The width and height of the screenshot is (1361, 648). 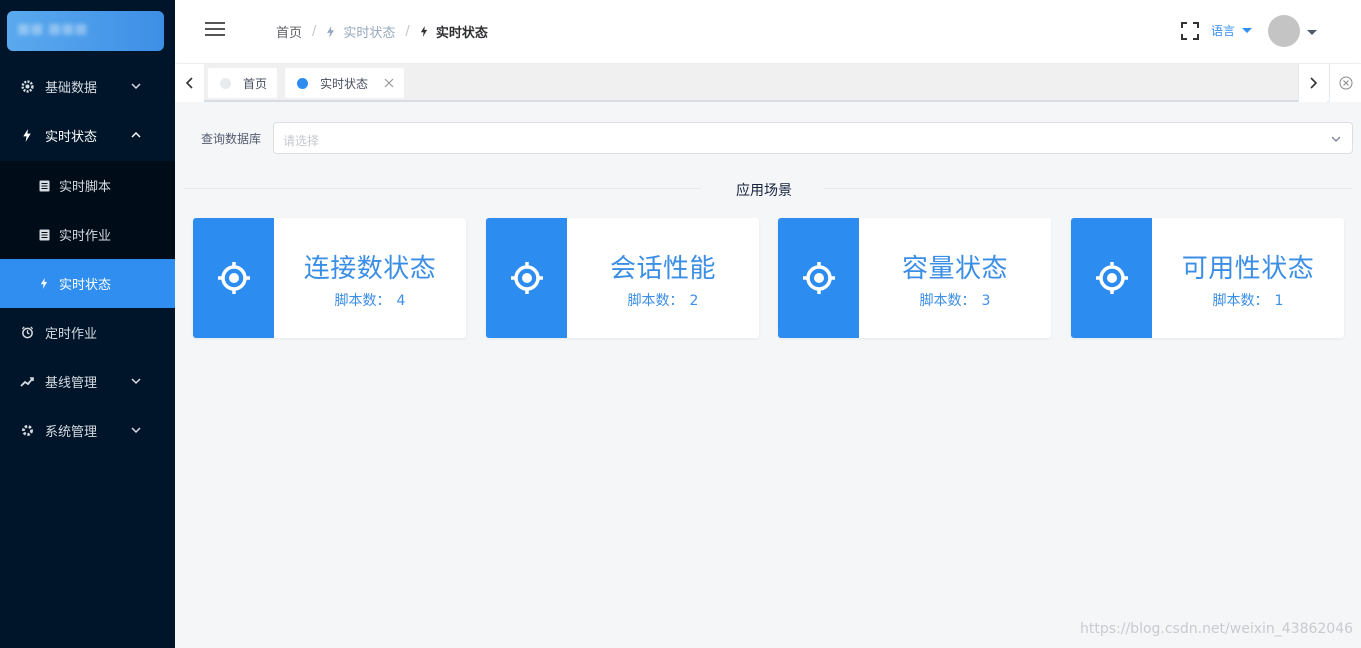 What do you see at coordinates (243, 83) in the screenshot?
I see `tag-home: 首页` at bounding box center [243, 83].